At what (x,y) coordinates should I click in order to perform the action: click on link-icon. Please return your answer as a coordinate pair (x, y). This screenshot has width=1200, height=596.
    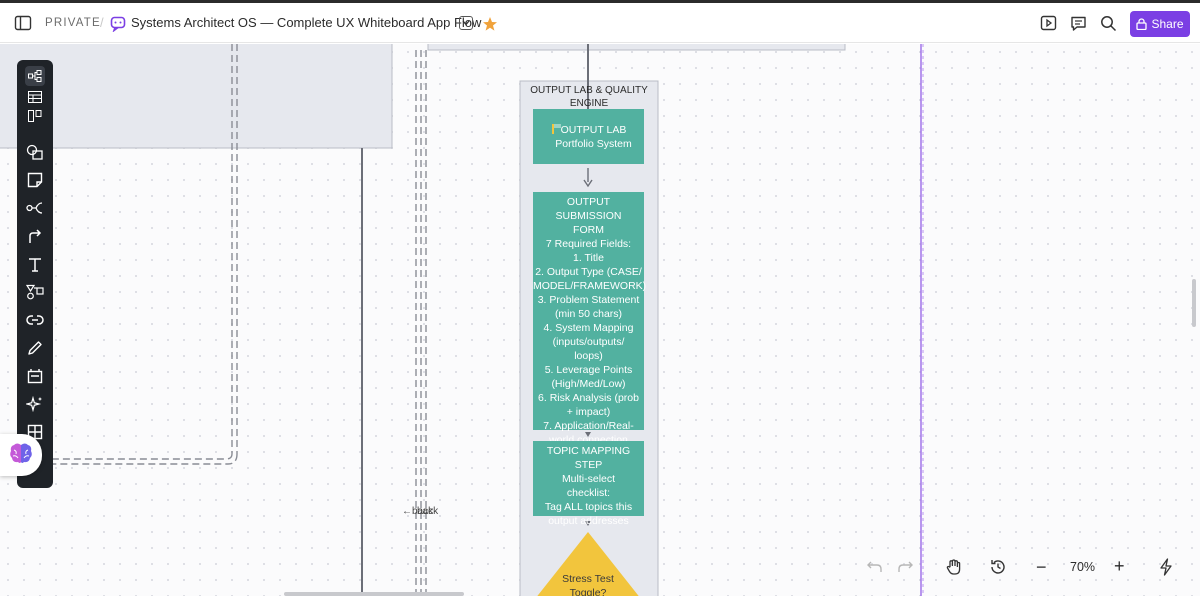
    Looking at the image, I should click on (35, 320).